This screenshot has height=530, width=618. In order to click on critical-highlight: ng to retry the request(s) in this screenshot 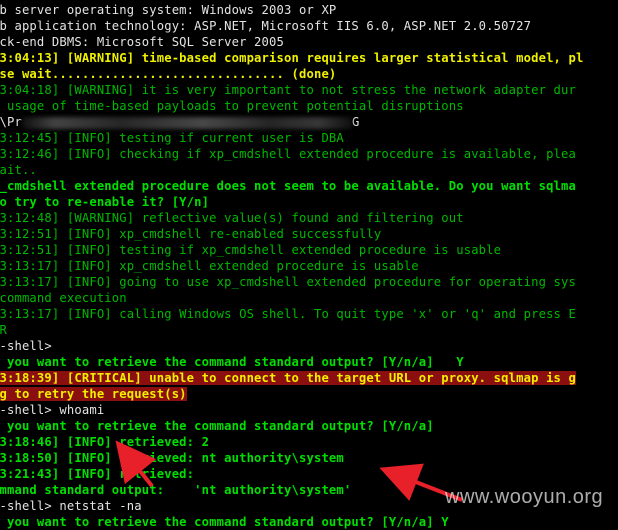, I will do `click(93, 394)`.